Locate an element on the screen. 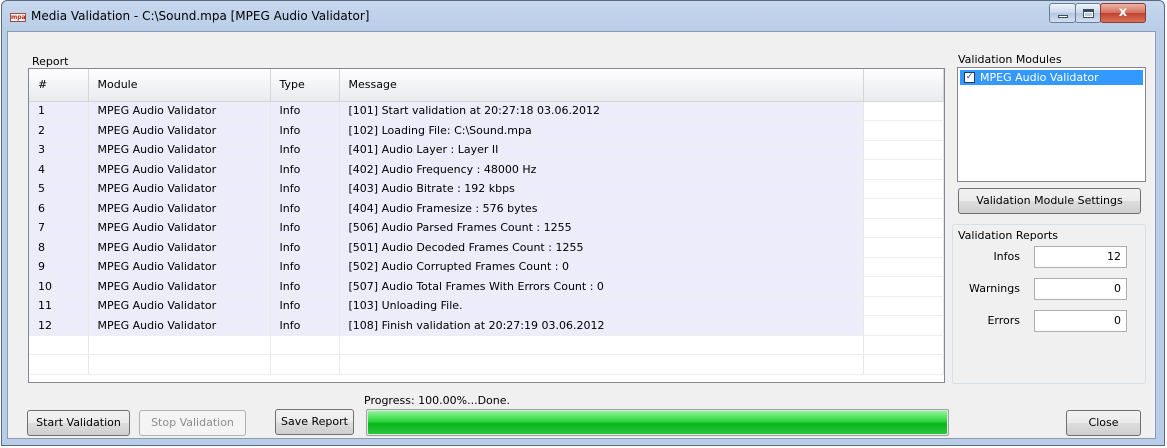 The image size is (1167, 448). cell-number: 2 is located at coordinates (59, 130).